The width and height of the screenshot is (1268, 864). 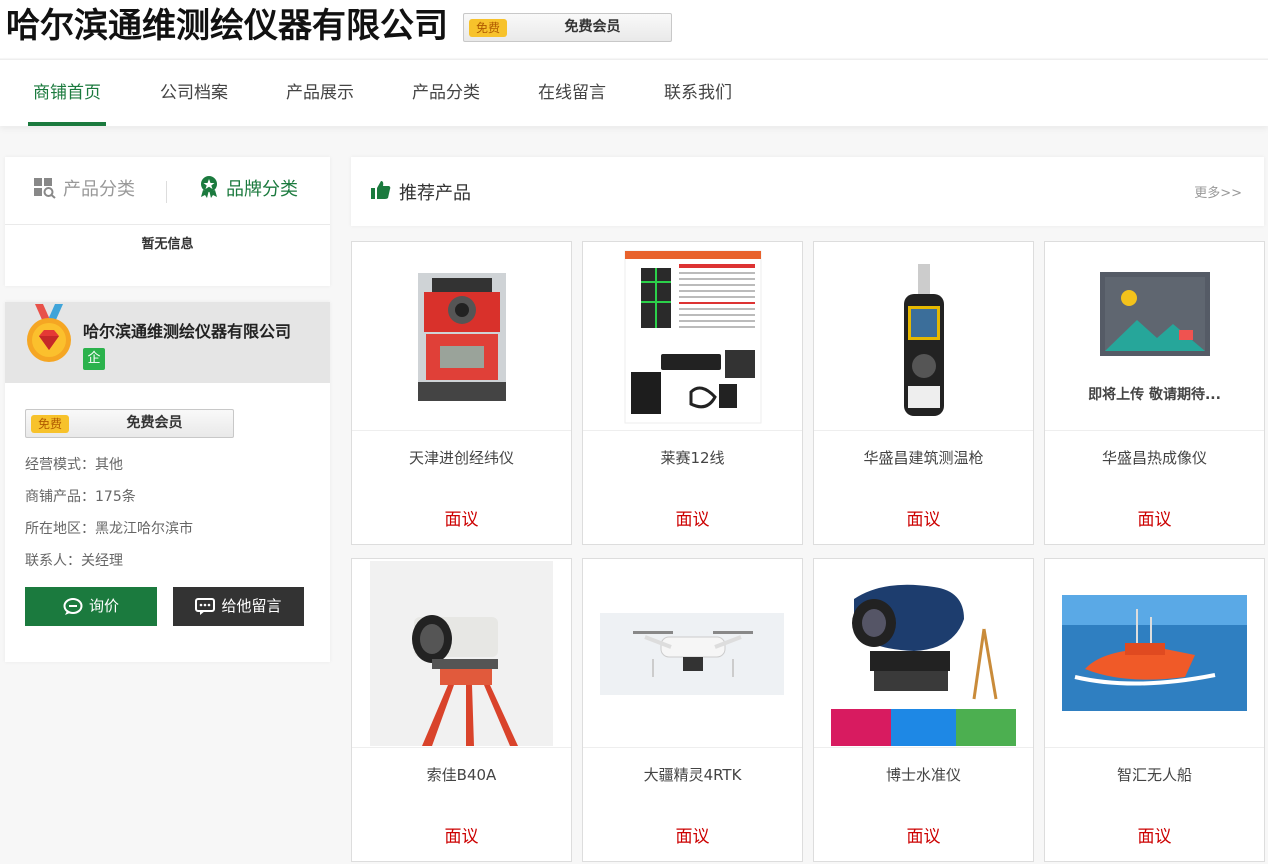 I want to click on auto-level-tripod-image, so click(x=461, y=653).